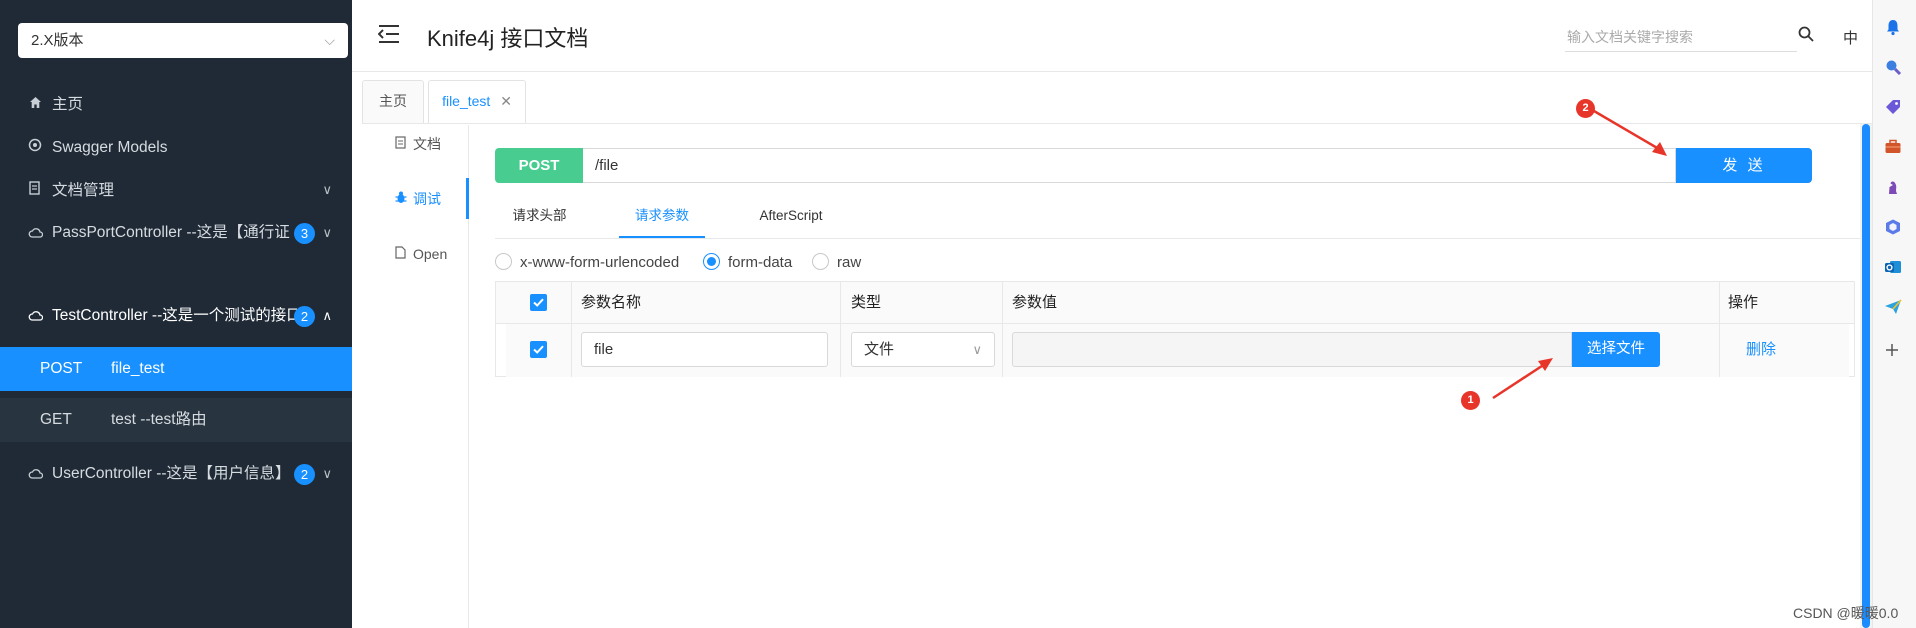  What do you see at coordinates (1846, 613) in the screenshot?
I see `watermark: CSDN @暖暖0.0` at bounding box center [1846, 613].